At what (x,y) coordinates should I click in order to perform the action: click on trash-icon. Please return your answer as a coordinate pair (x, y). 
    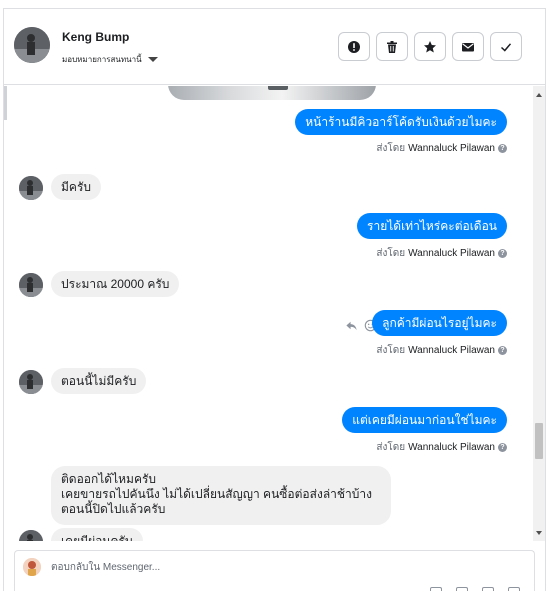
    Looking at the image, I should click on (392, 46).